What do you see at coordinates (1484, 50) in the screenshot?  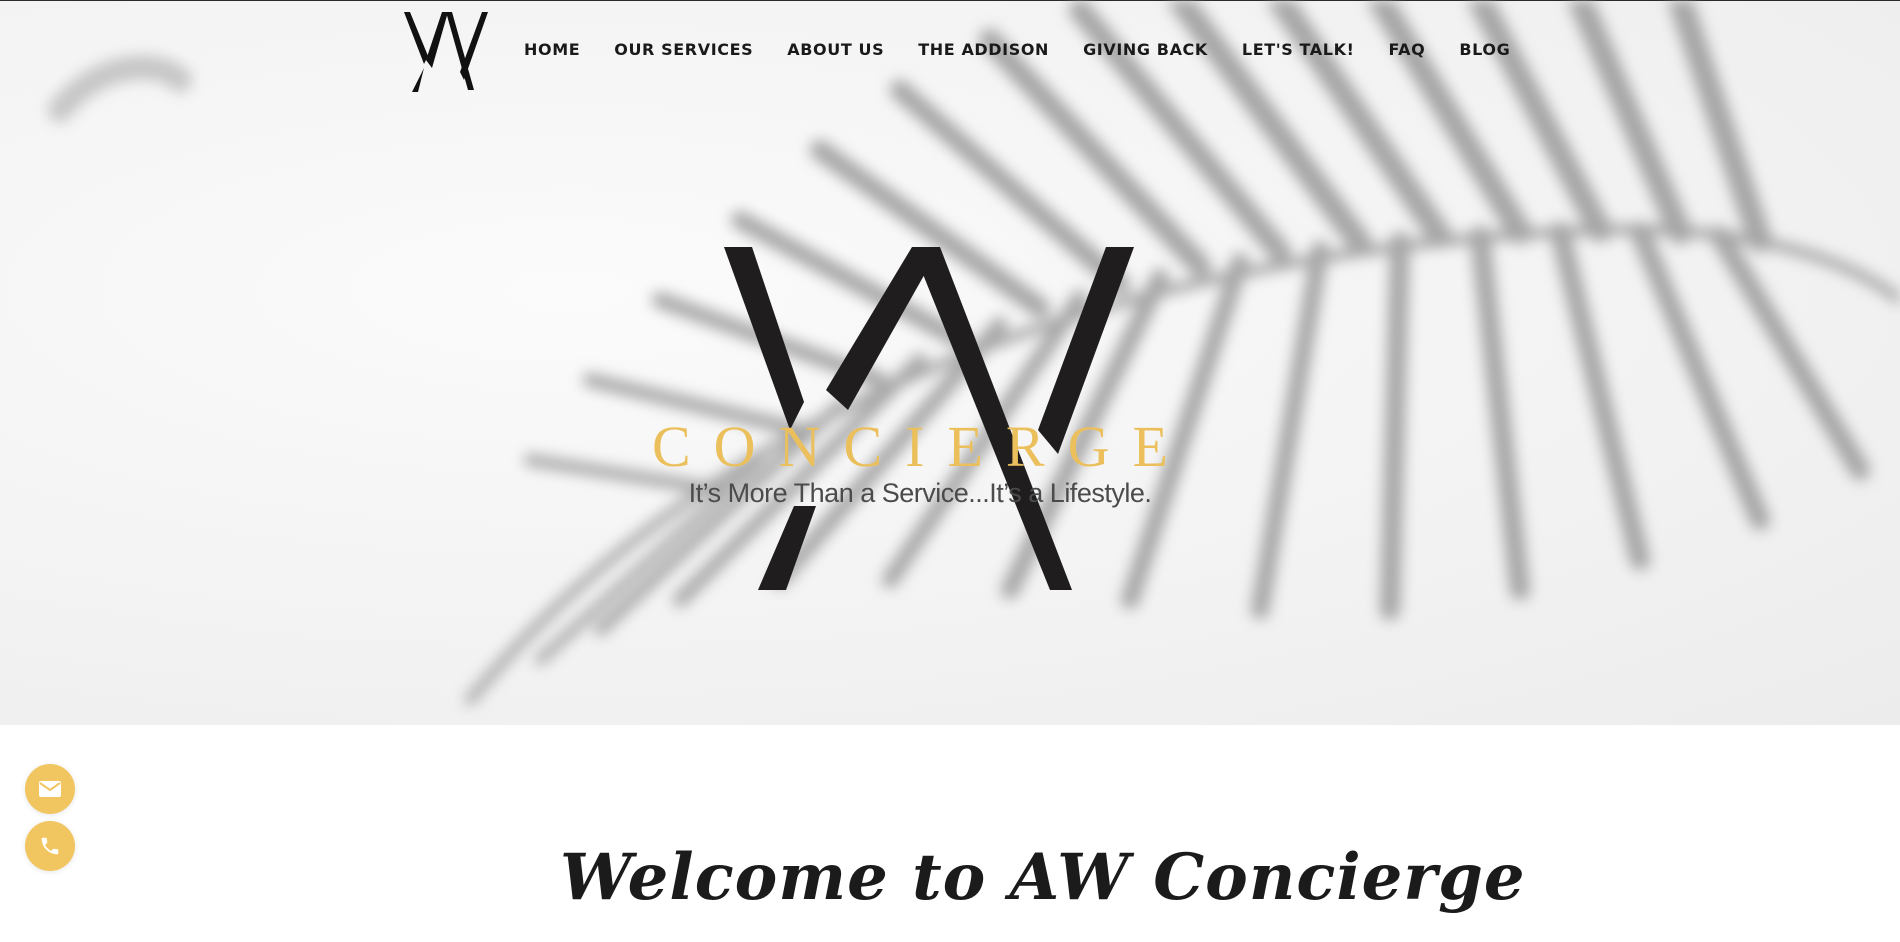 I see `nav-blog: BLOG` at bounding box center [1484, 50].